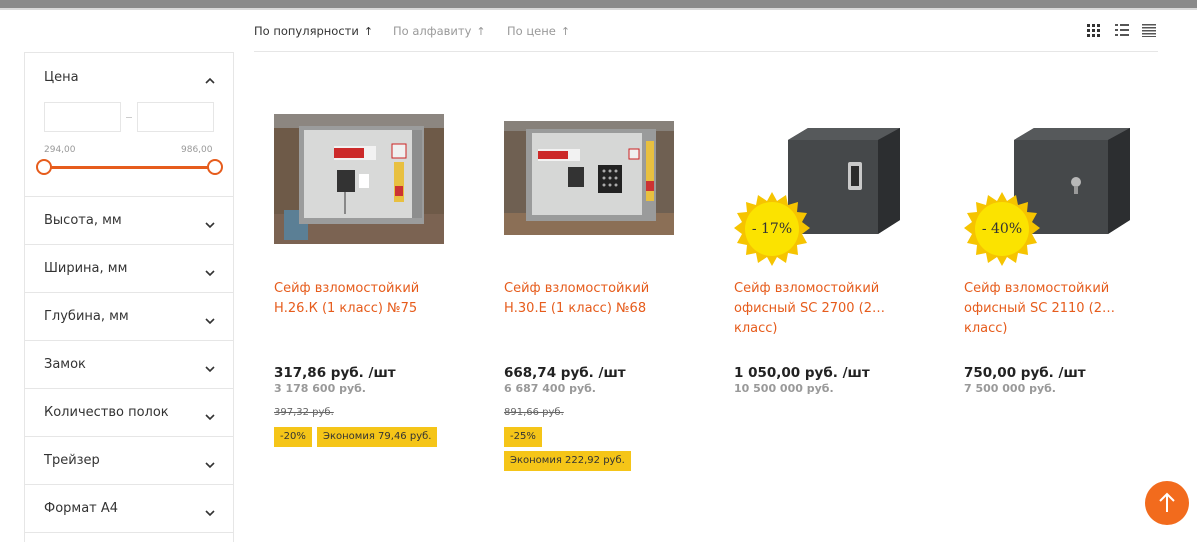 The height and width of the screenshot is (542, 1197). Describe the element at coordinates (304, 412) in the screenshot. I see `product-old-price: 397,32 руб.` at that location.